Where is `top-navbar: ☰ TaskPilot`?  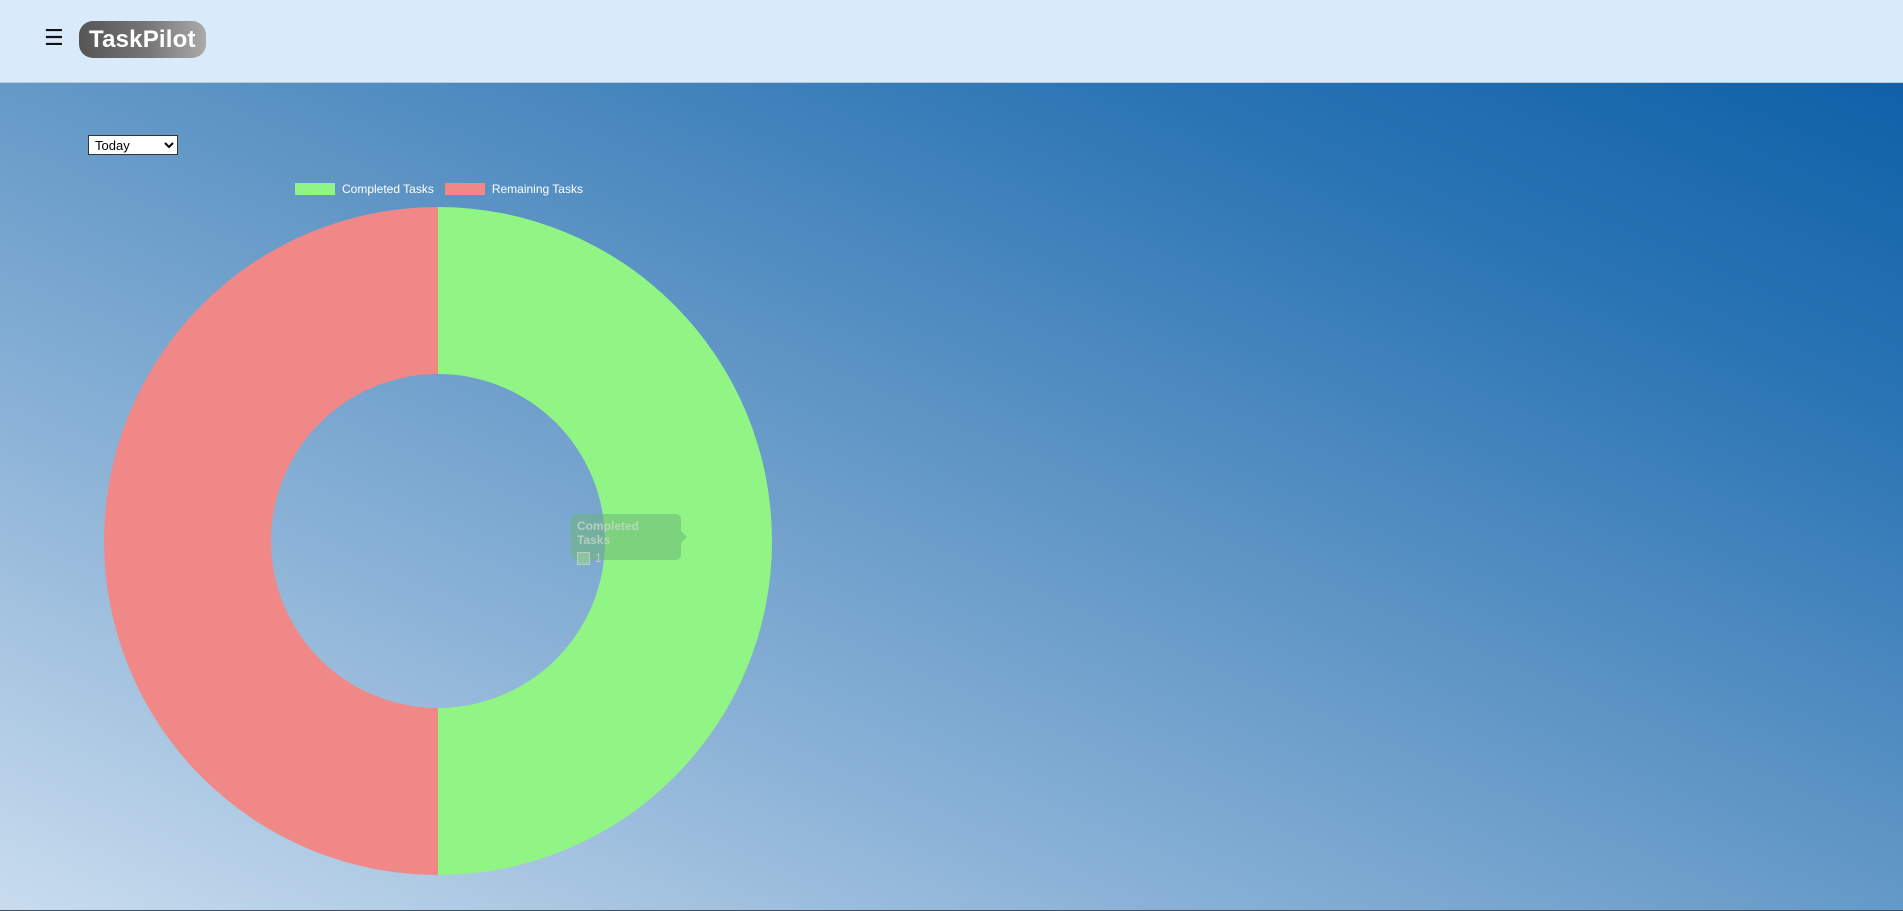
top-navbar: ☰ TaskPilot is located at coordinates (951, 41).